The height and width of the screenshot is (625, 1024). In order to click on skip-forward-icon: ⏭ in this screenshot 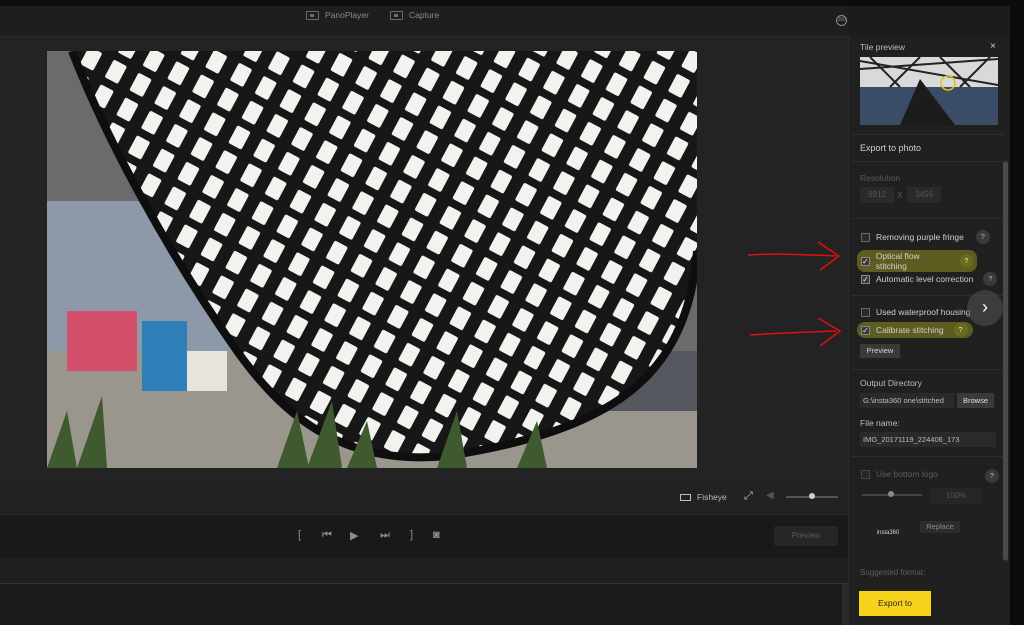, I will do `click(385, 535)`.